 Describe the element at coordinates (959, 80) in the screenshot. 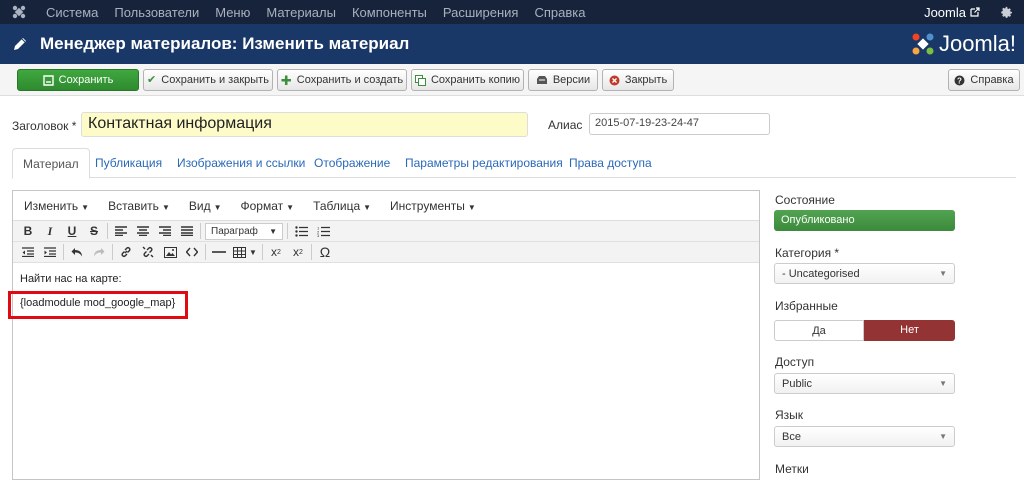

I see `question-icon: ?` at that location.